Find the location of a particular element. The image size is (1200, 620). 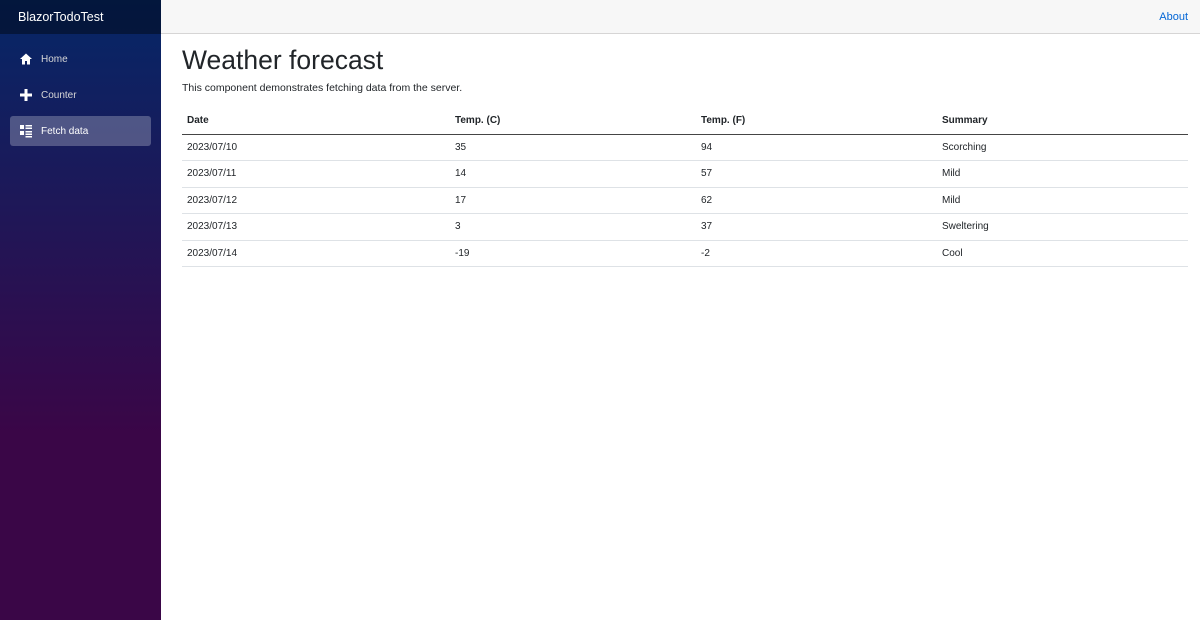

list-rich-icon is located at coordinates (26, 131).